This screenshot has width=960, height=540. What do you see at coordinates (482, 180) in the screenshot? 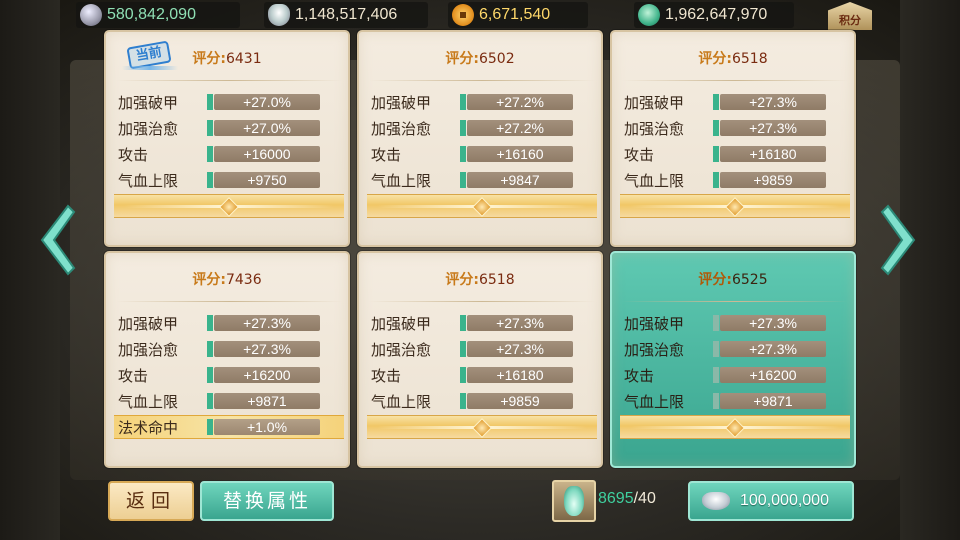
I see `attribute-row: 气血上限 +9847` at bounding box center [482, 180].